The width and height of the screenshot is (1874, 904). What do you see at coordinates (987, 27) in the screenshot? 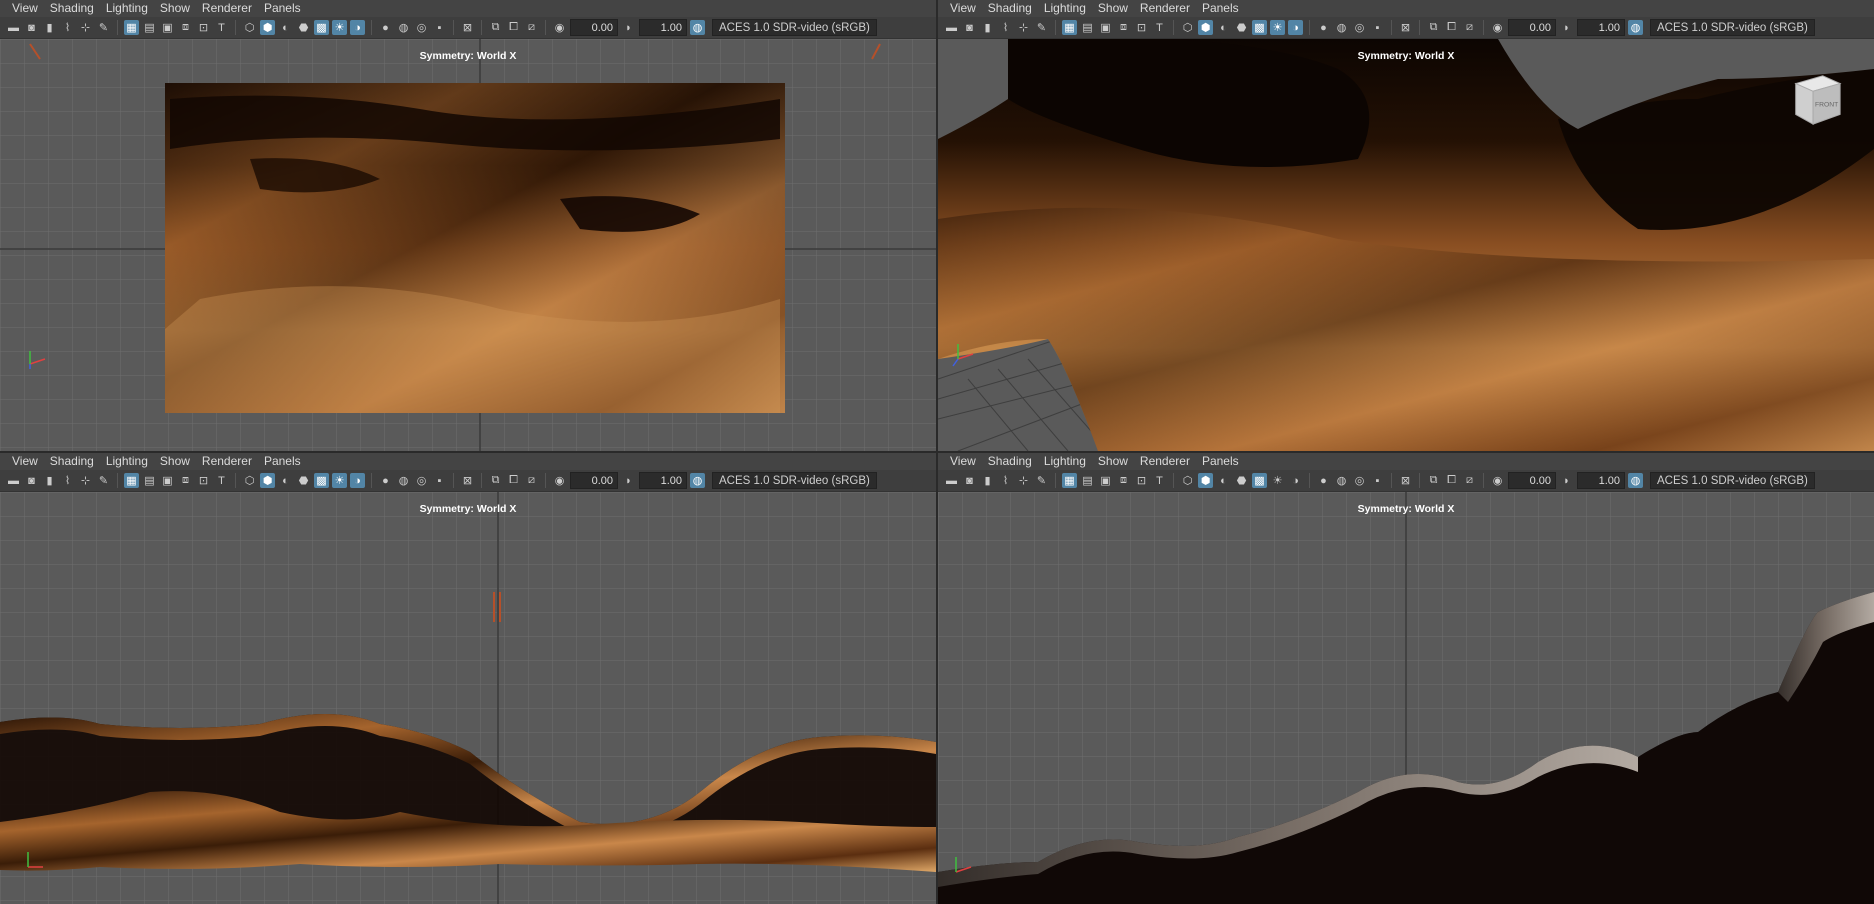
I see `bookmark-icon: ▮` at bounding box center [987, 27].